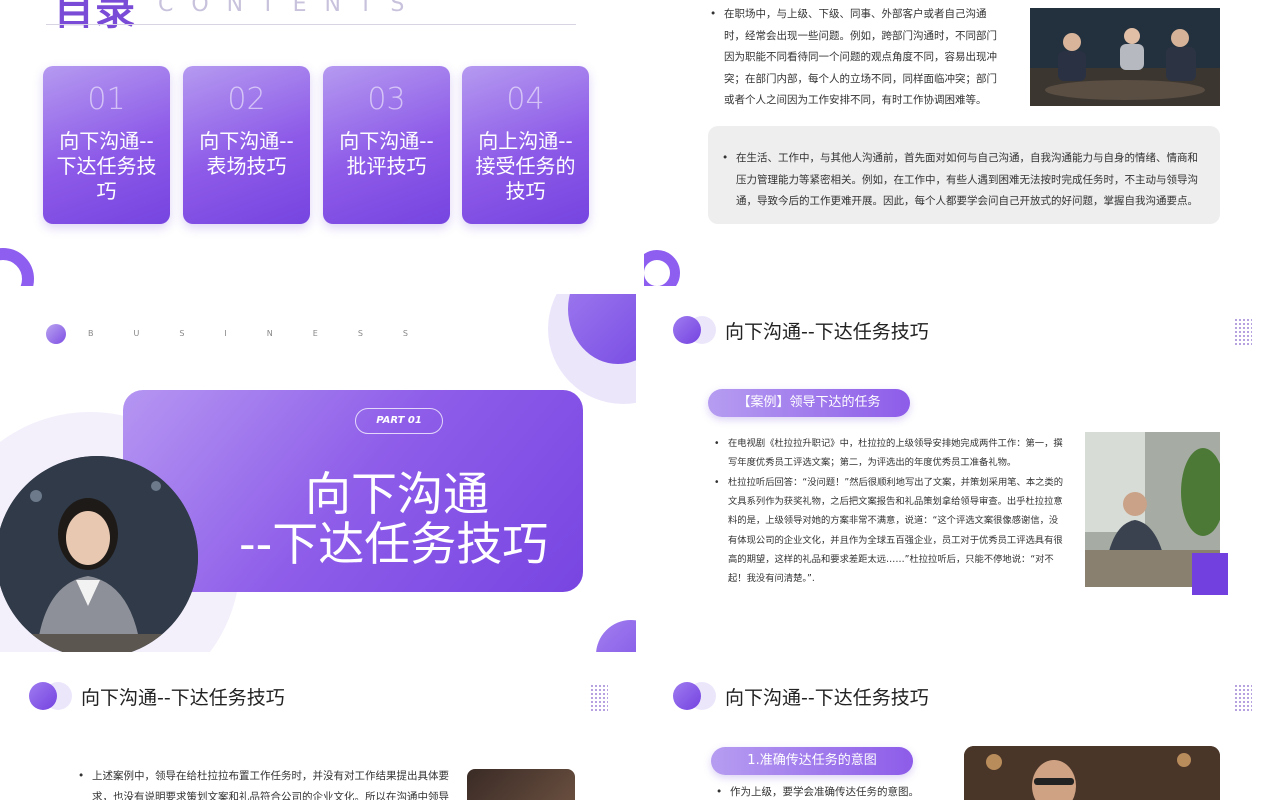 The image size is (1280, 800). Describe the element at coordinates (812, 761) in the screenshot. I see `intent-pill: 1.准确传达任务的意图` at that location.